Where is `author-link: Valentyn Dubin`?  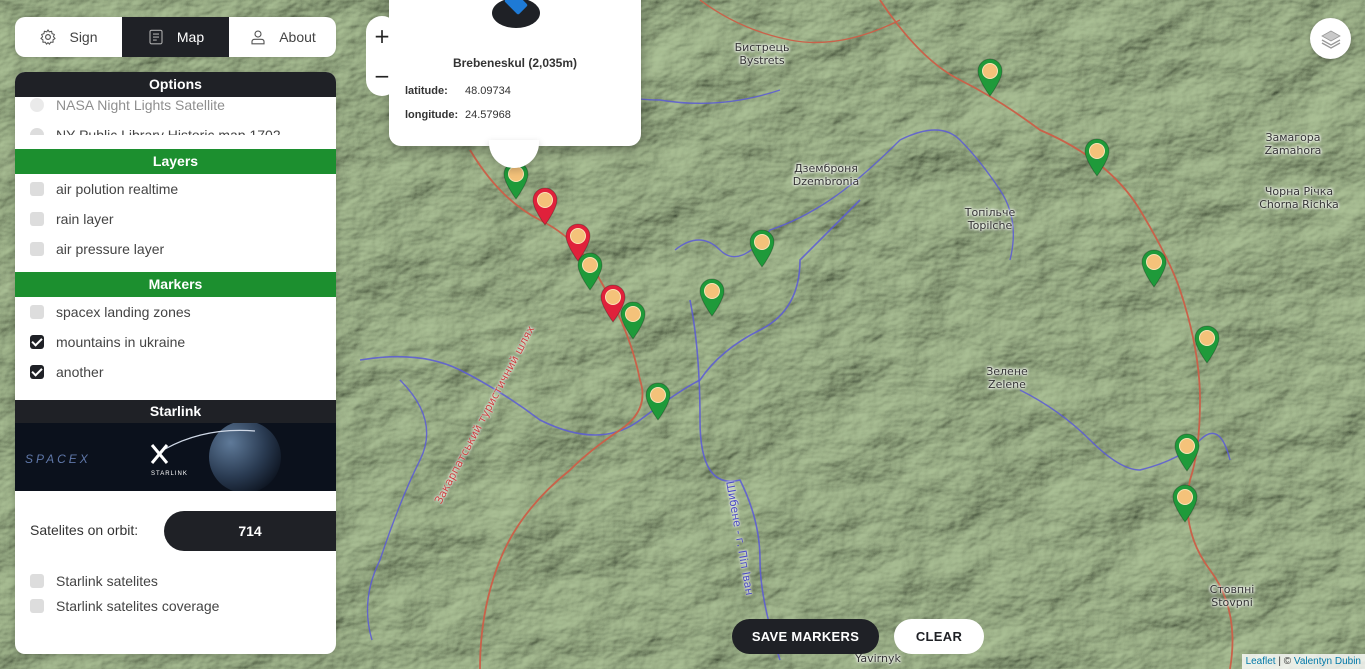
author-link: Valentyn Dubin is located at coordinates (1327, 661).